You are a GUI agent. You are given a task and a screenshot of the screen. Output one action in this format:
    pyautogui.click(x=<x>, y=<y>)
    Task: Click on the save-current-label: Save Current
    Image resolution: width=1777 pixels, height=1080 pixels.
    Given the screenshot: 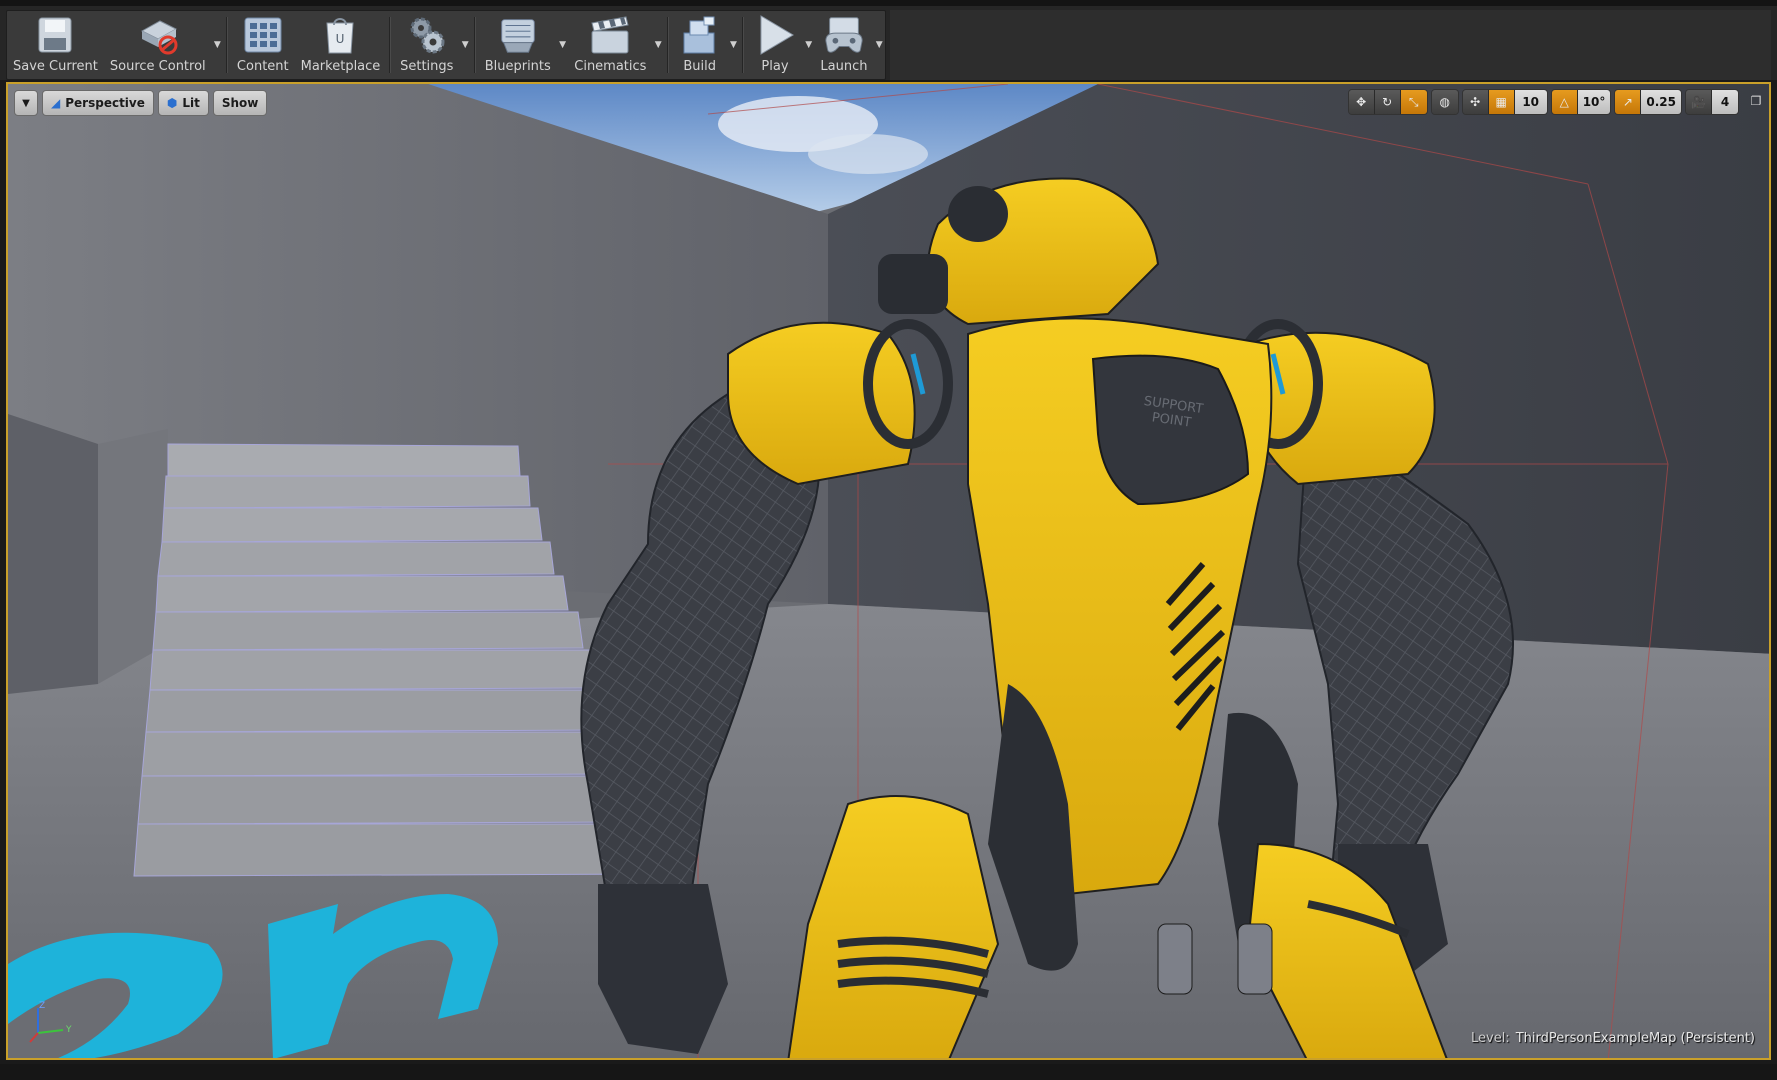 What is the action you would take?
    pyautogui.click(x=55, y=66)
    